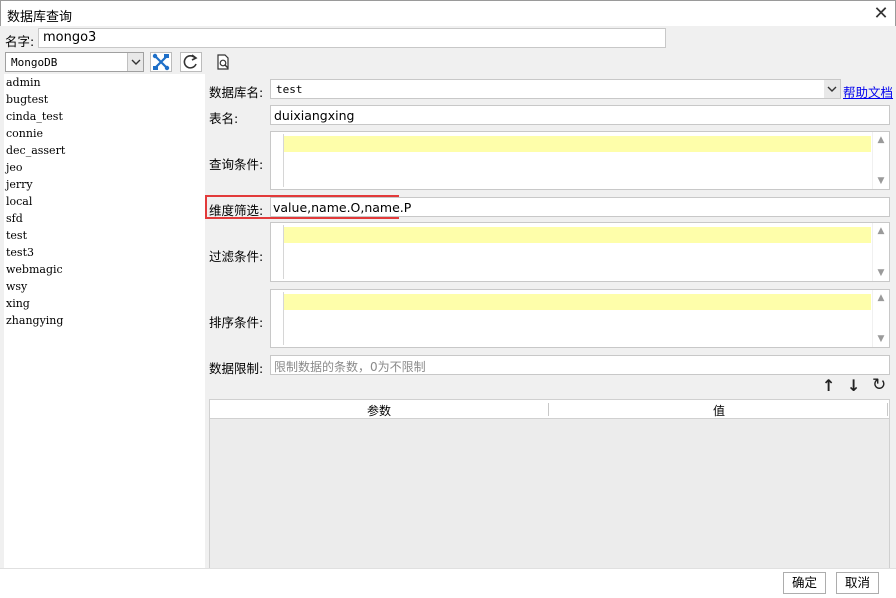  Describe the element at coordinates (881, 13) in the screenshot. I see `close-icon: ✕` at that location.